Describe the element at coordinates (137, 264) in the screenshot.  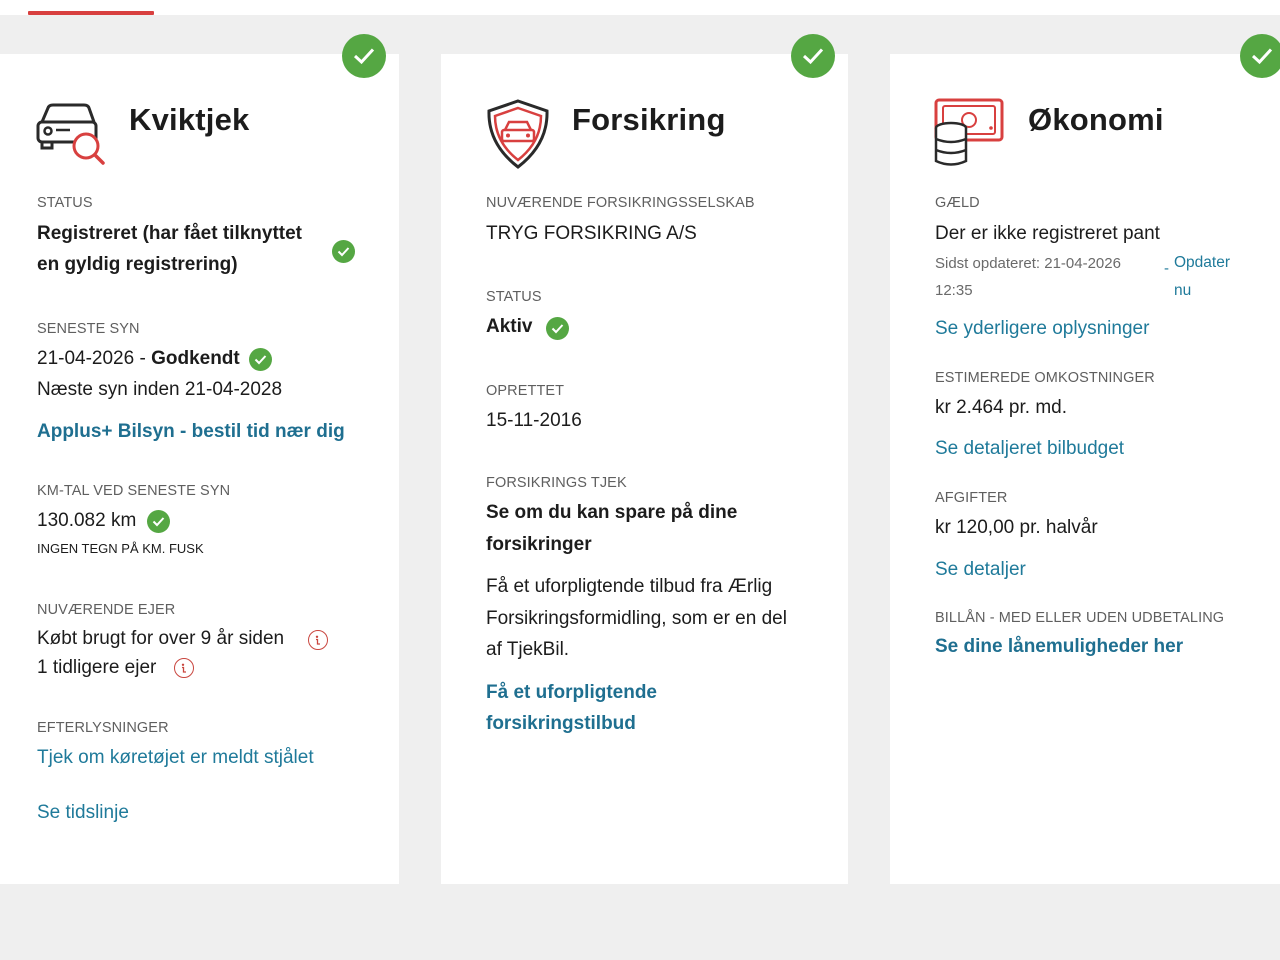
I see `status-value-line2: en gyldig registrering)` at that location.